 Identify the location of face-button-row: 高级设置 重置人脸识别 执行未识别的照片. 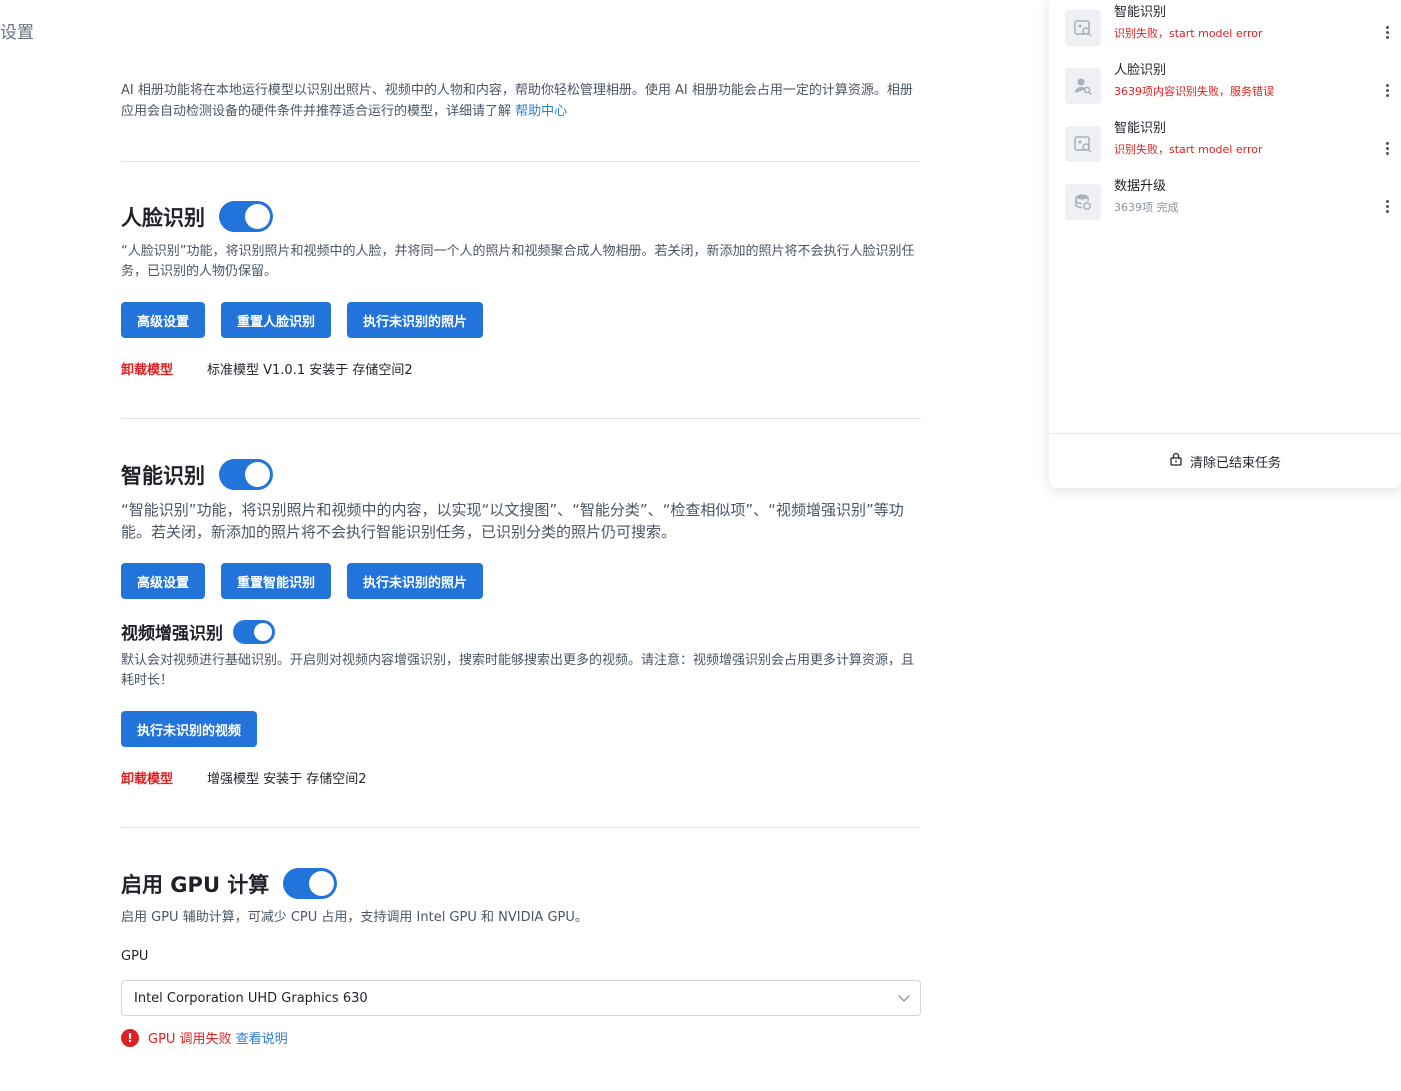
(302, 320).